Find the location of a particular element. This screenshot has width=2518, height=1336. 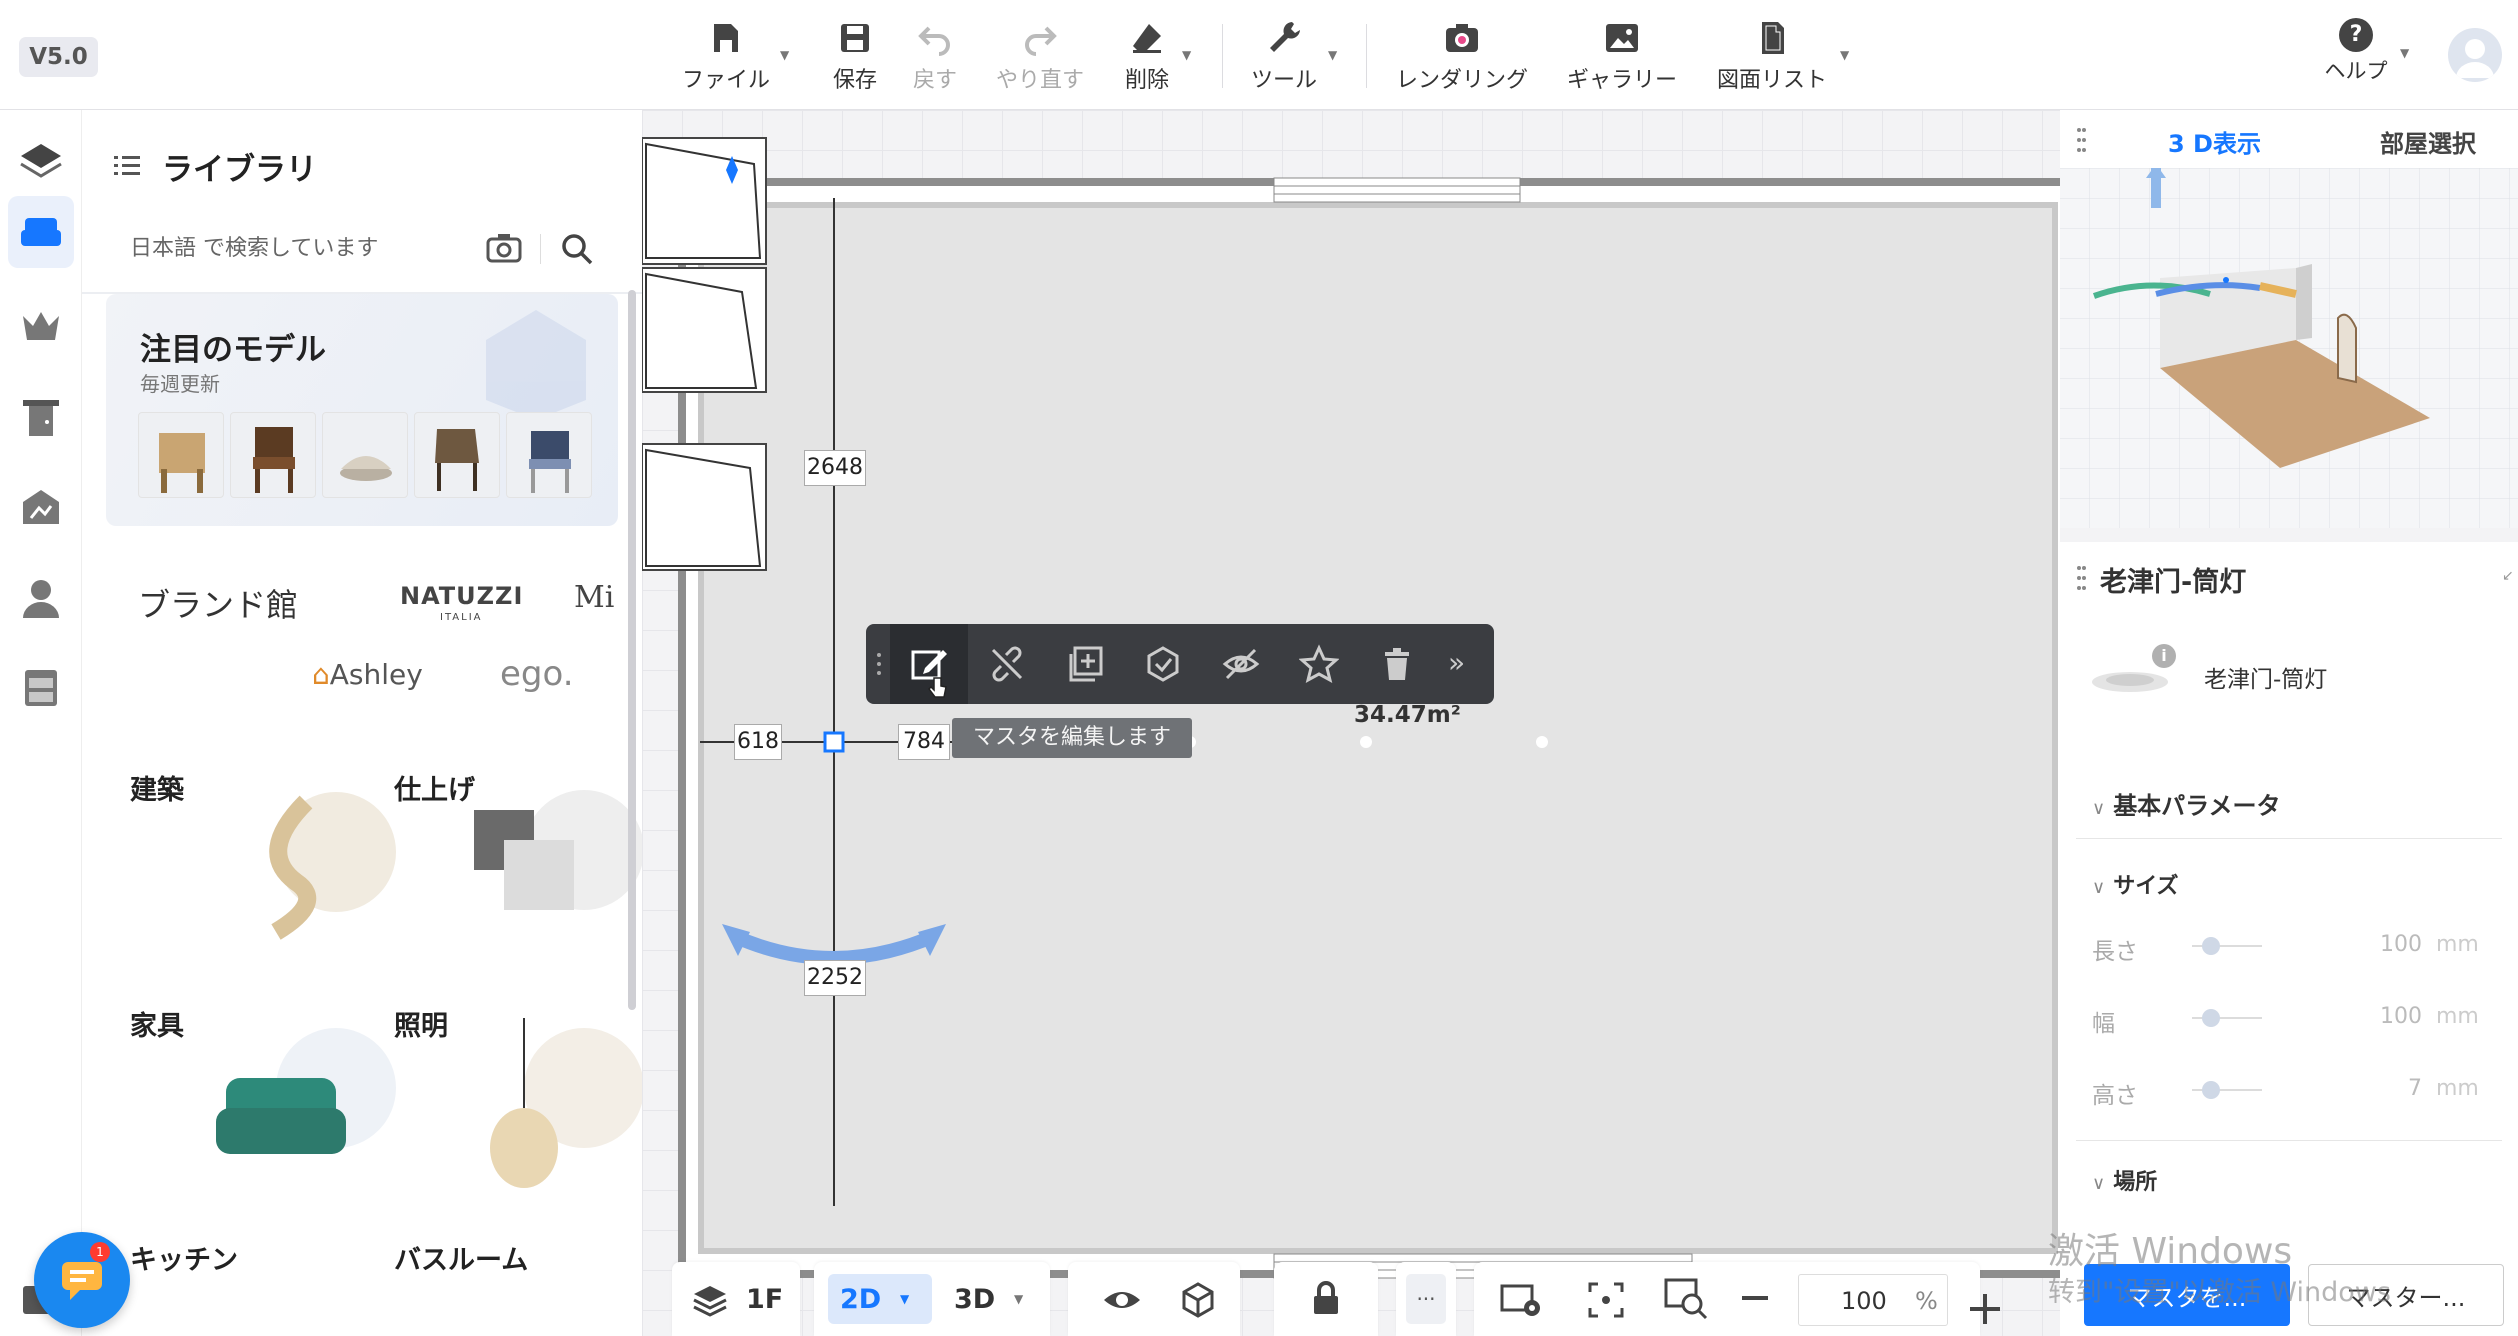

redo-button: やり直す is located at coordinates (1040, 58).